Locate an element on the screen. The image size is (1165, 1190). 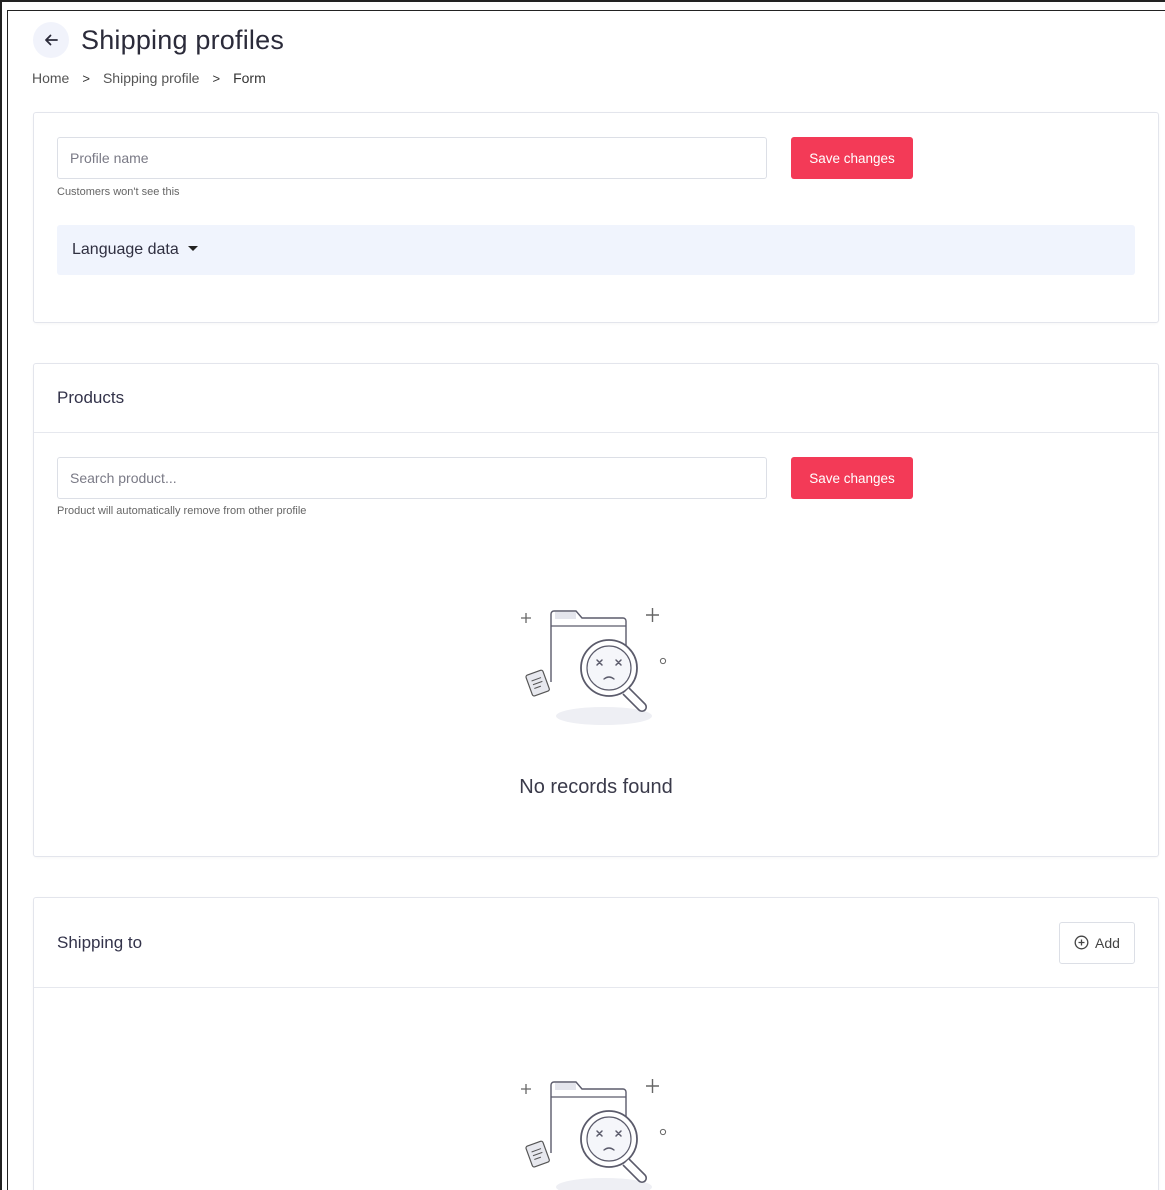
page-header: Shipping profiles is located at coordinates (158, 40).